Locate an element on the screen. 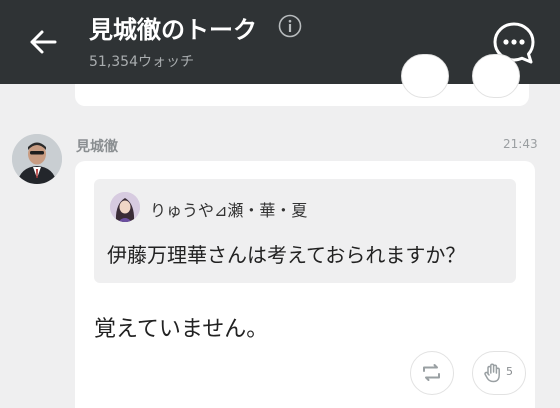  repost-button is located at coordinates (432, 373).